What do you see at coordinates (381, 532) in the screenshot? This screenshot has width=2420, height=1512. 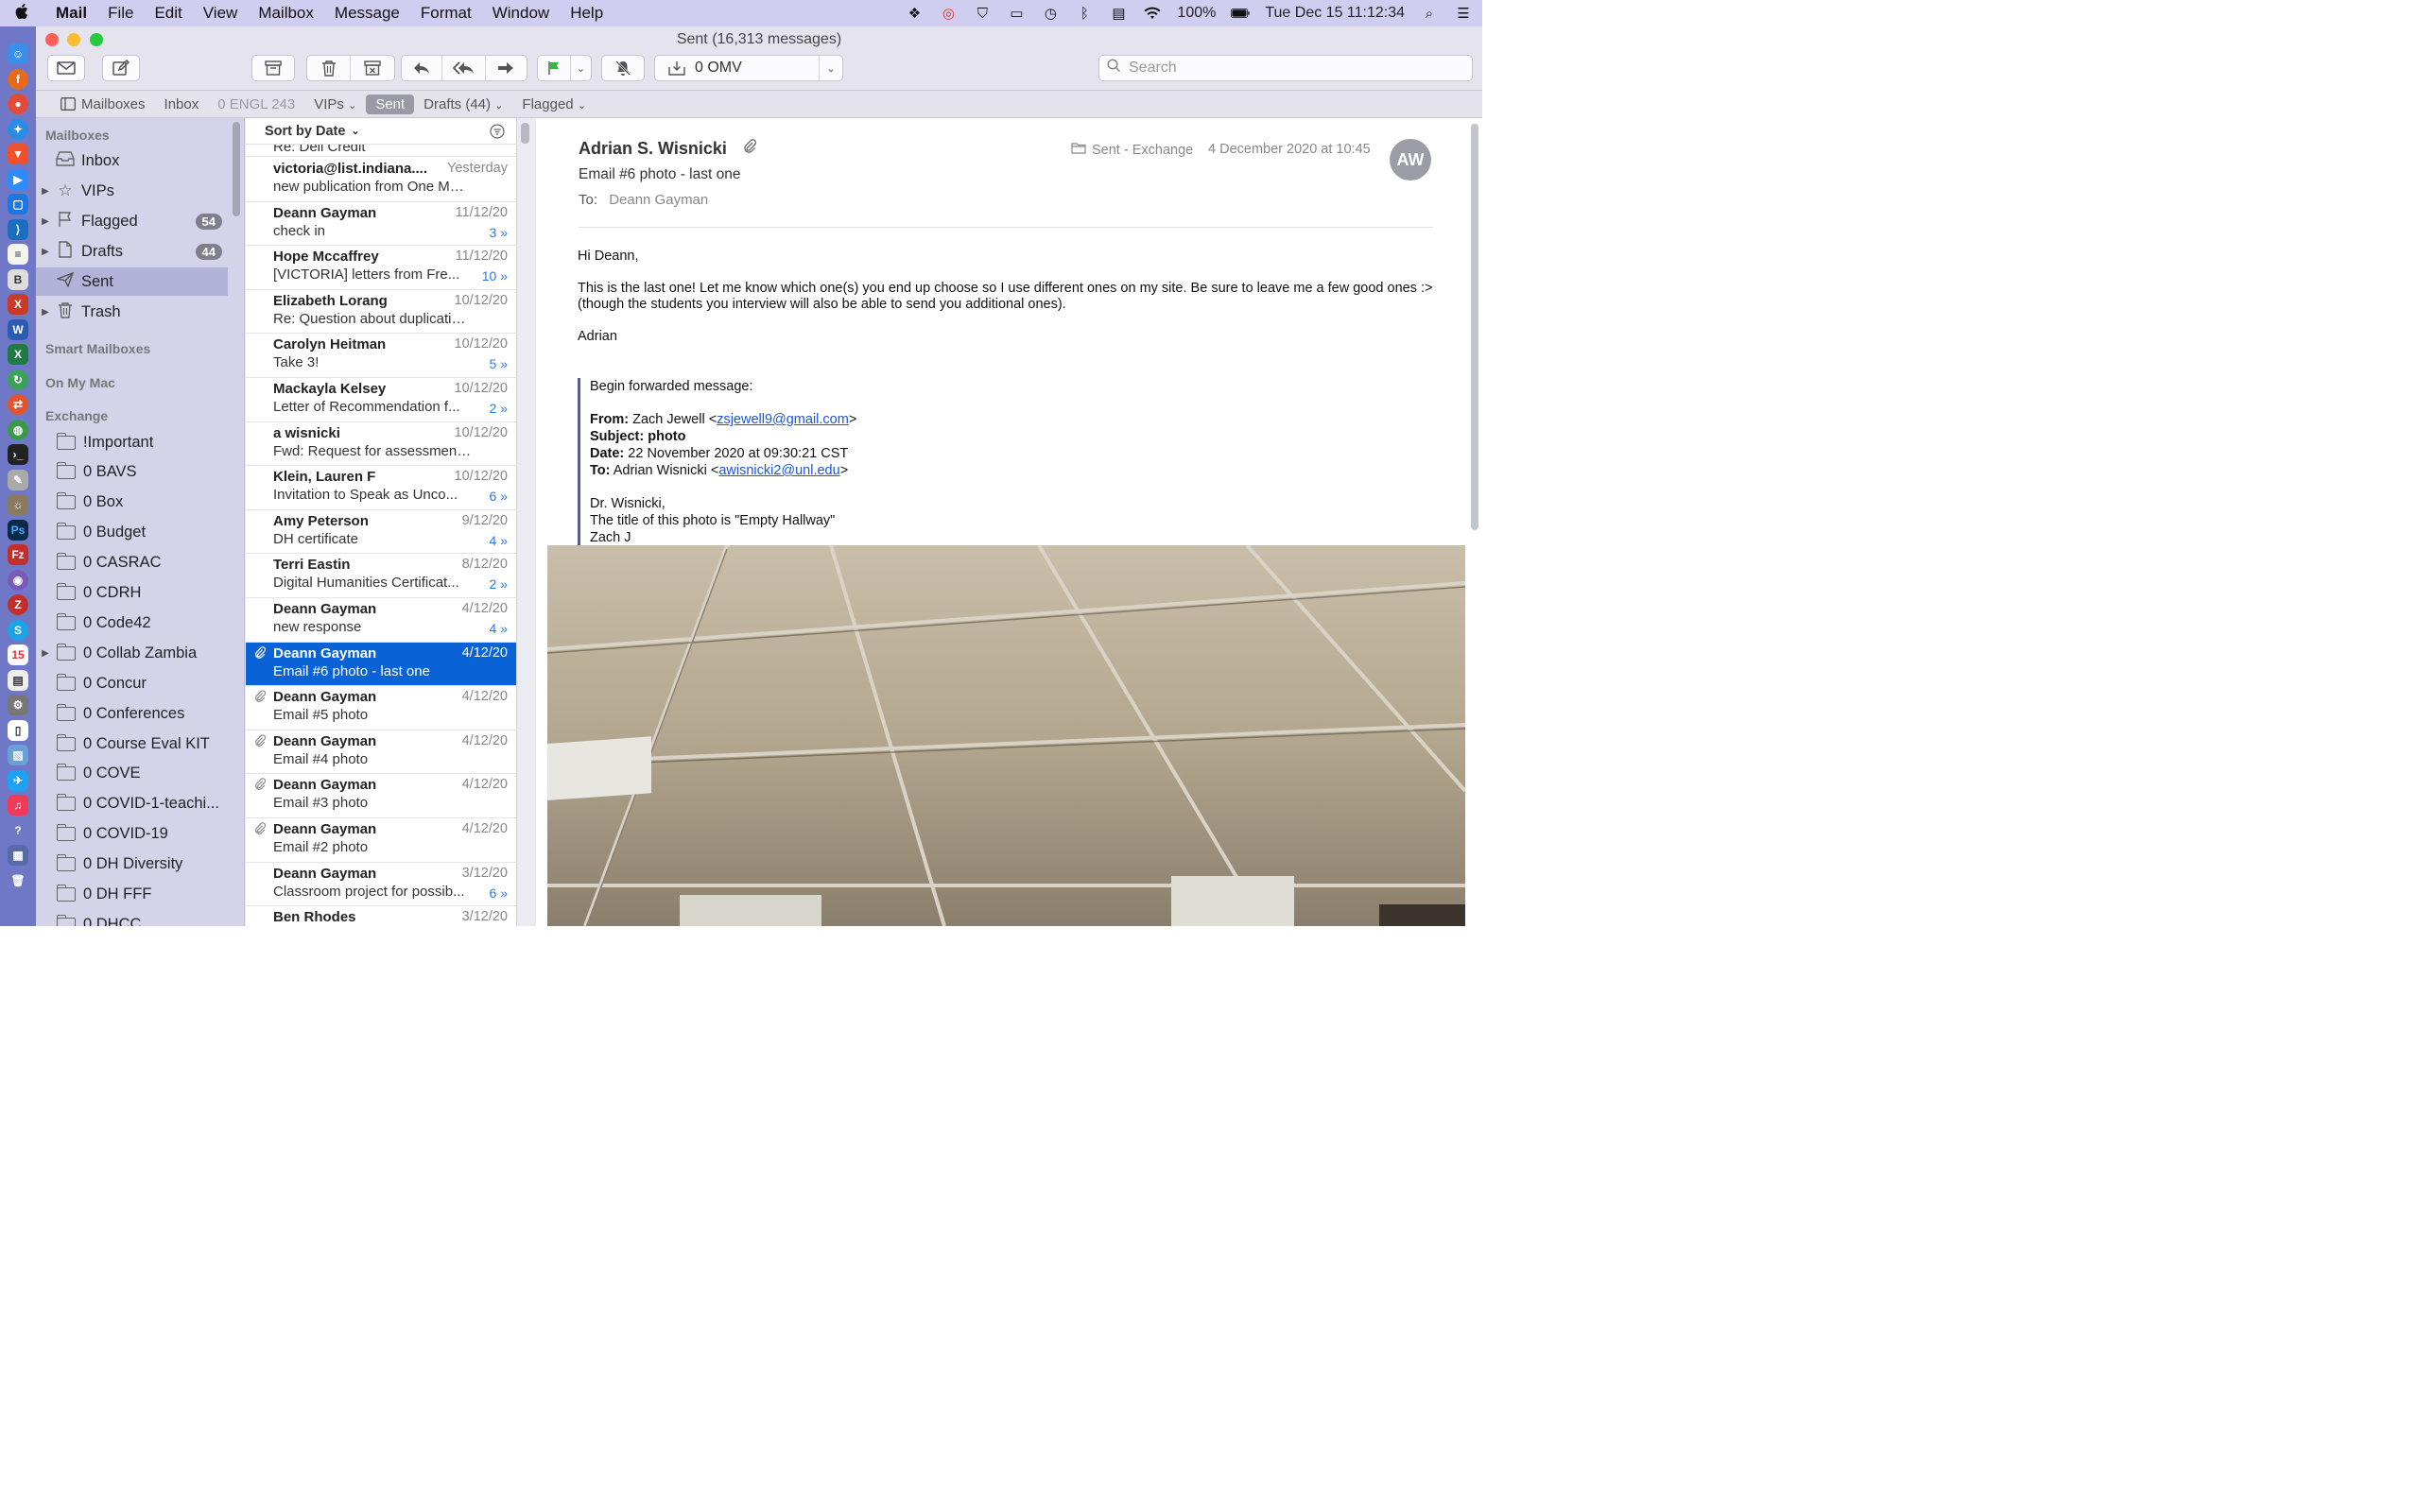 I see `message-row: Amy Peterson 9/12/20 DH certificate 4 »` at bounding box center [381, 532].